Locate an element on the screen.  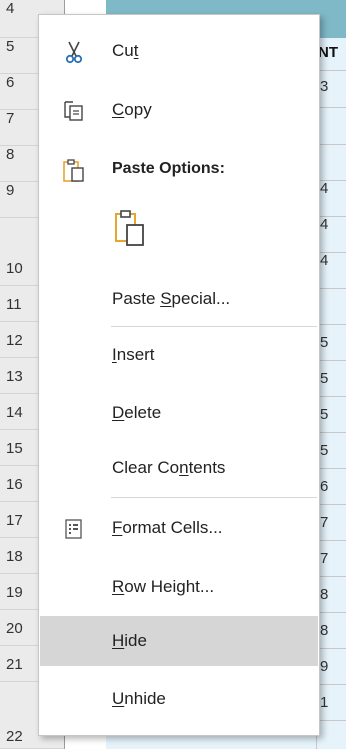
menu-item-paste-options: Paste Options: is located at coordinates (179, 170).